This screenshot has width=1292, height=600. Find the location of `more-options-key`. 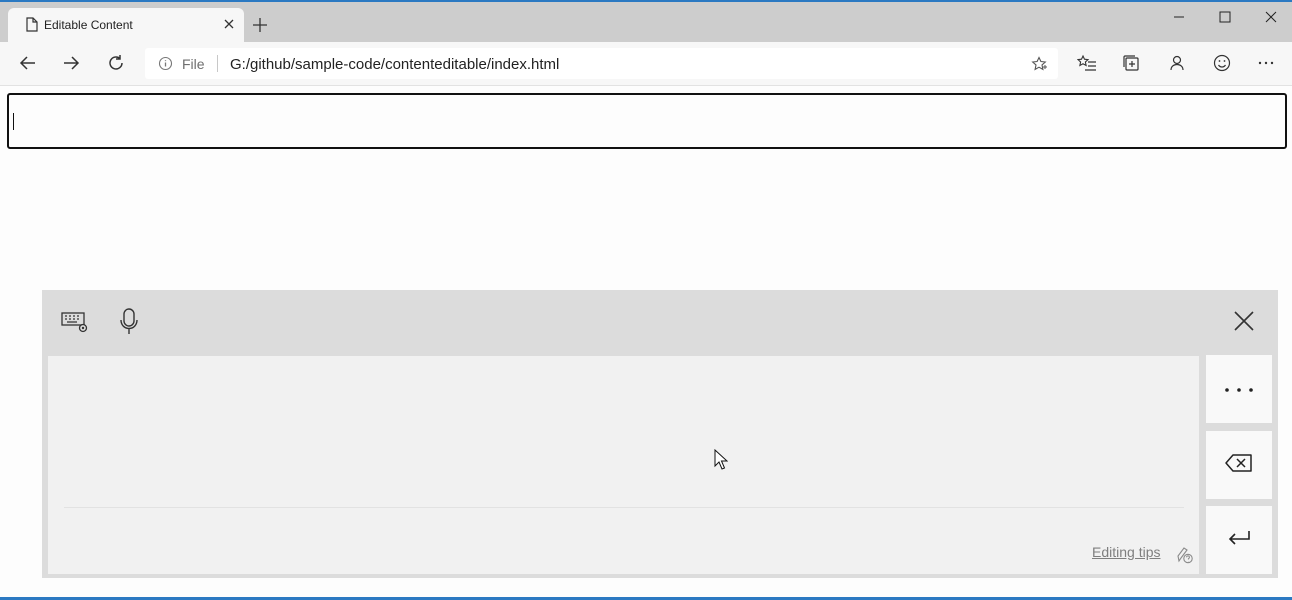

more-options-key is located at coordinates (1239, 389).